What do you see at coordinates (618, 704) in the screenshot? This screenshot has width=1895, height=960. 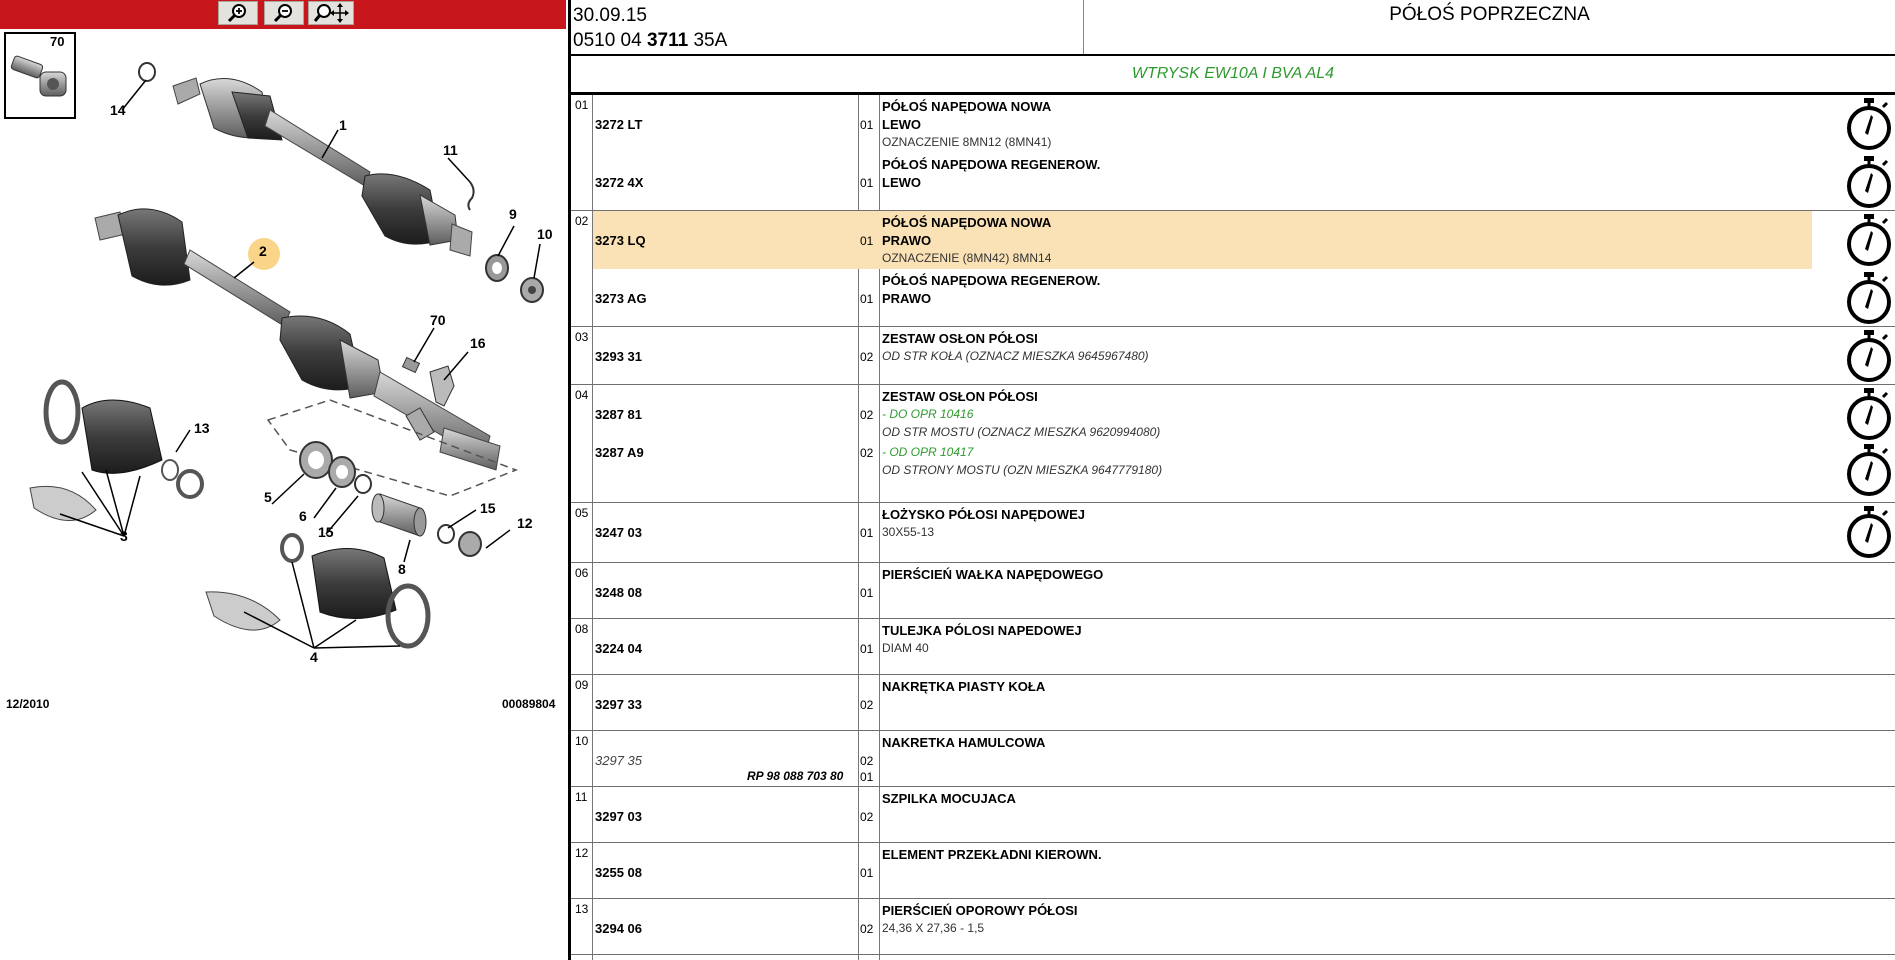 I see `part-number: 3297 33` at bounding box center [618, 704].